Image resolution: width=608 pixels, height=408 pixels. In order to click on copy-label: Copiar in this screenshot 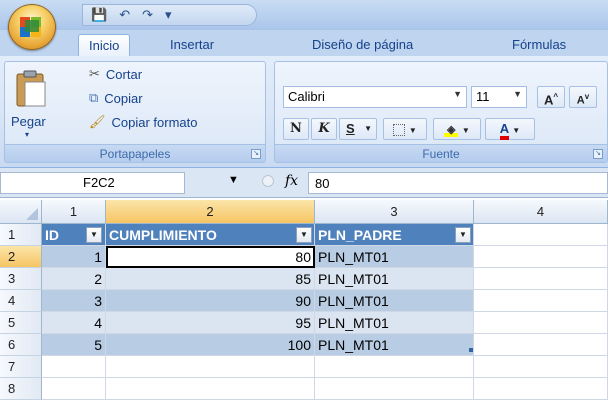, I will do `click(123, 98)`.